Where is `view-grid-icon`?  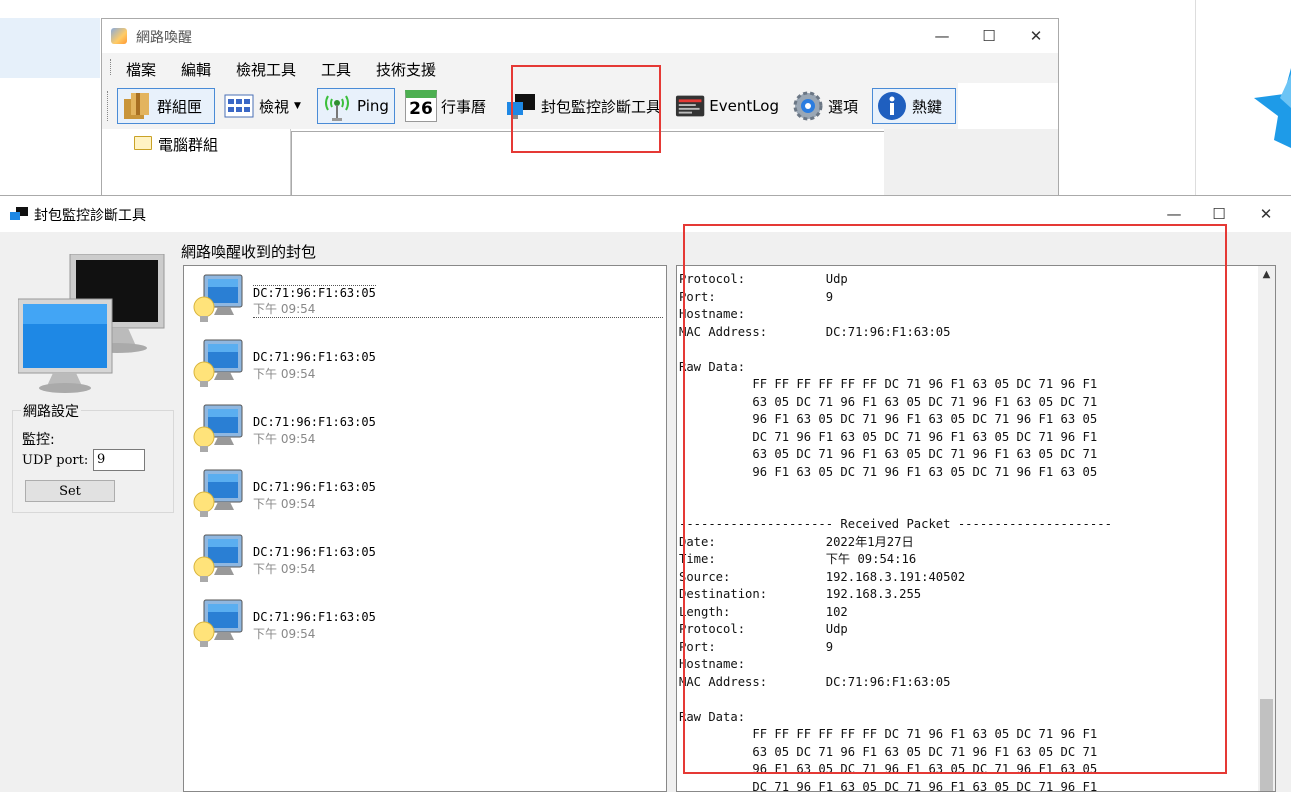
view-grid-icon is located at coordinates (239, 106).